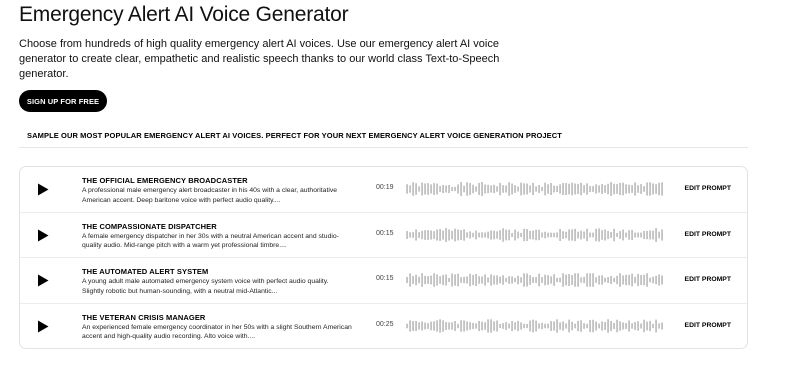  I want to click on sign-up-button: SIGN UP FOR FREE, so click(63, 101).